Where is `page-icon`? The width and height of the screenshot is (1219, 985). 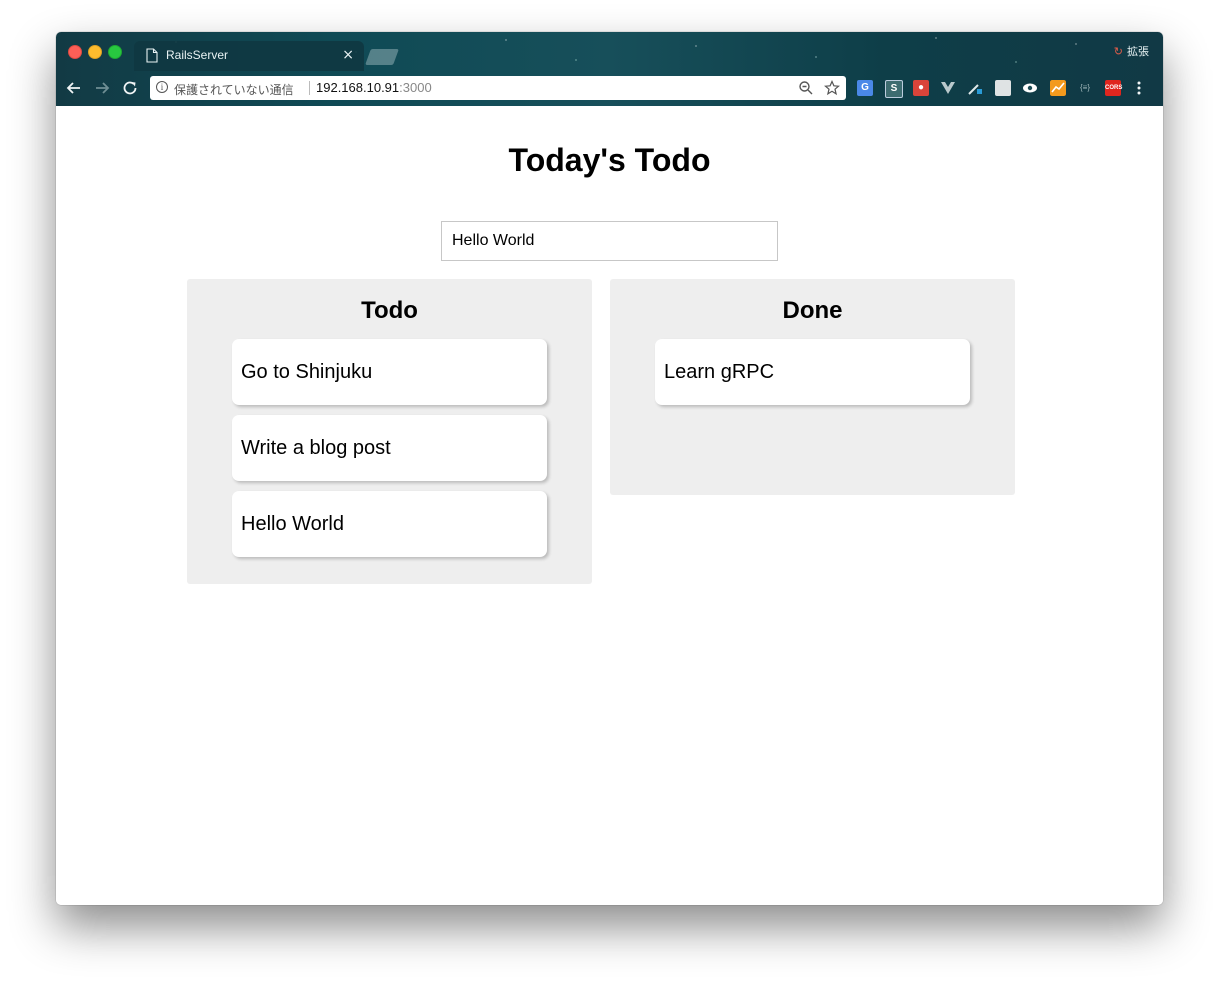 page-icon is located at coordinates (152, 55).